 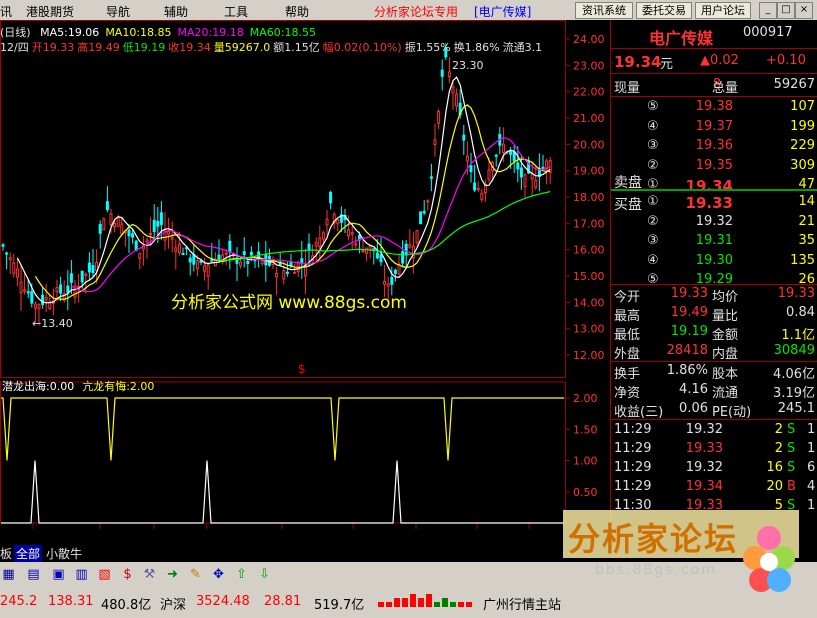 What do you see at coordinates (627, 316) in the screenshot?
I see `stat-label: 最高` at bounding box center [627, 316].